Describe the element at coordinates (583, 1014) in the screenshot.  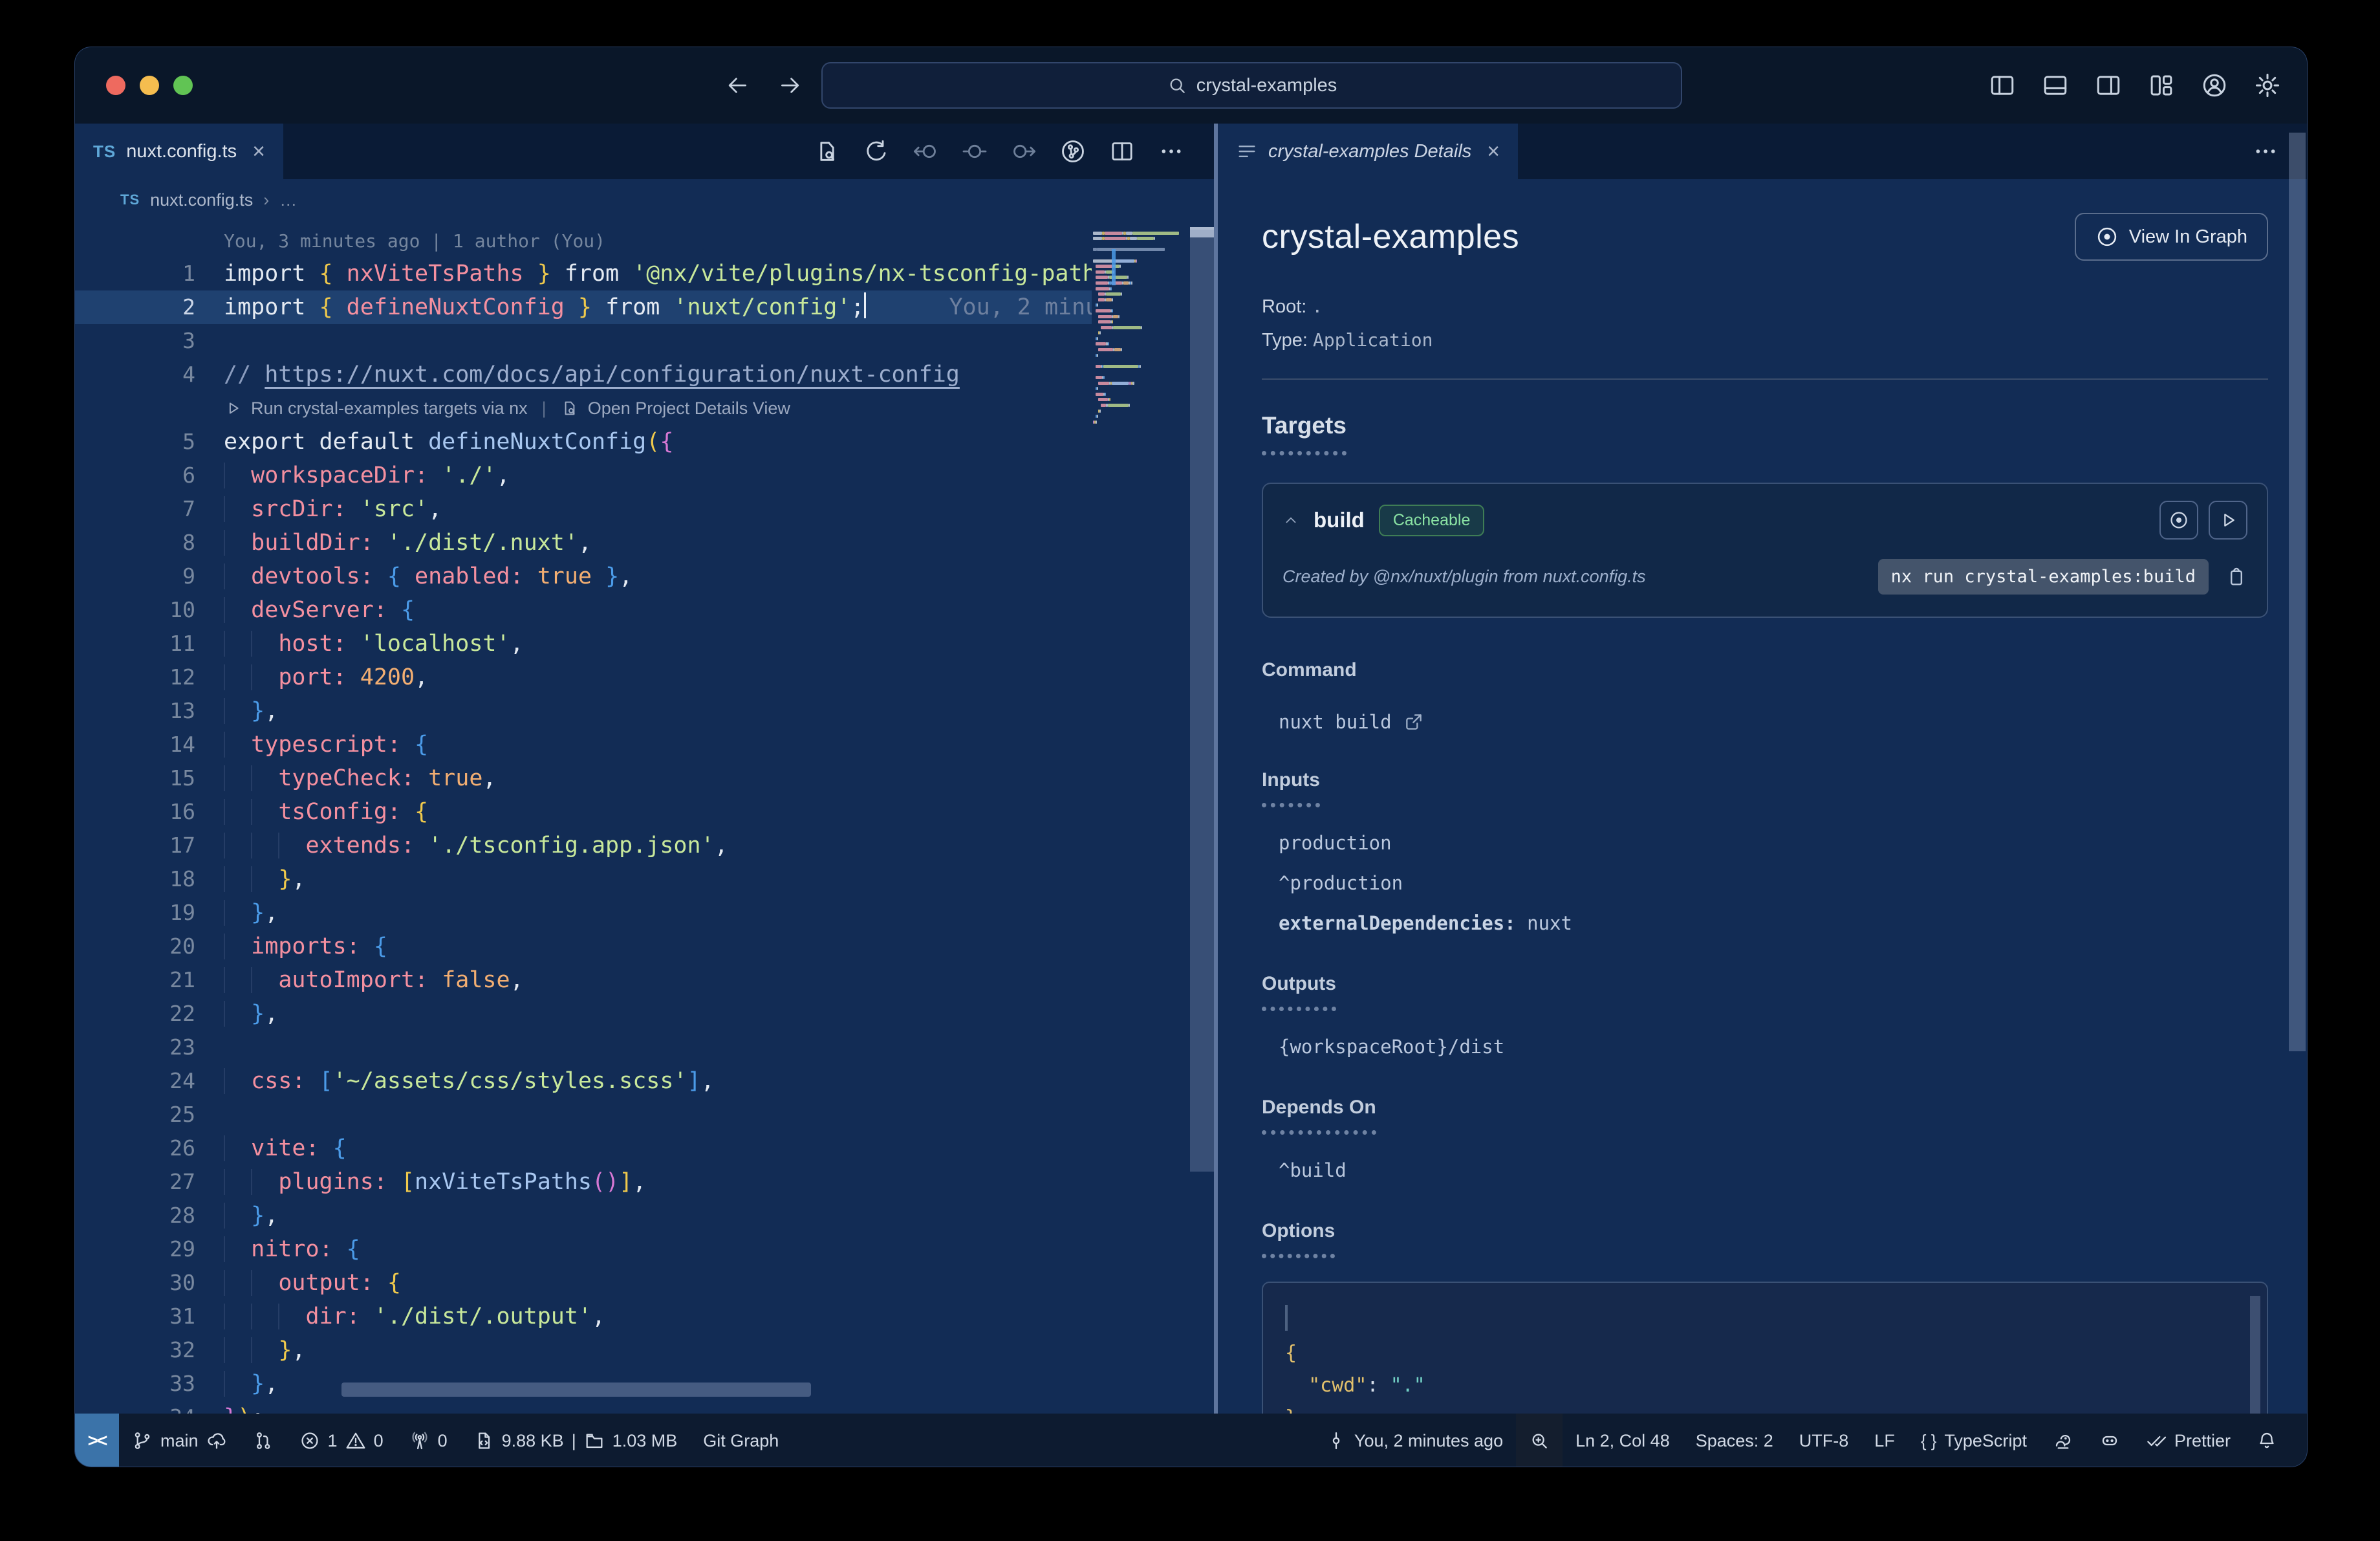
I see `code-line: 22 },` at that location.